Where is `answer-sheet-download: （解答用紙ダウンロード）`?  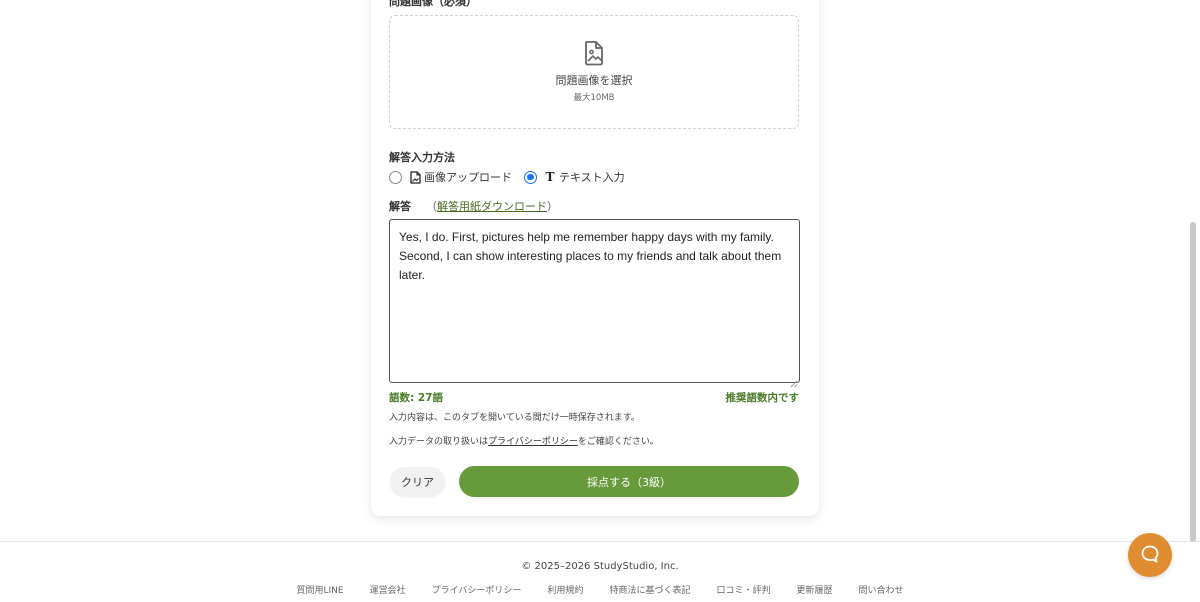
answer-sheet-download: （解答用紙ダウンロード） is located at coordinates (492, 206).